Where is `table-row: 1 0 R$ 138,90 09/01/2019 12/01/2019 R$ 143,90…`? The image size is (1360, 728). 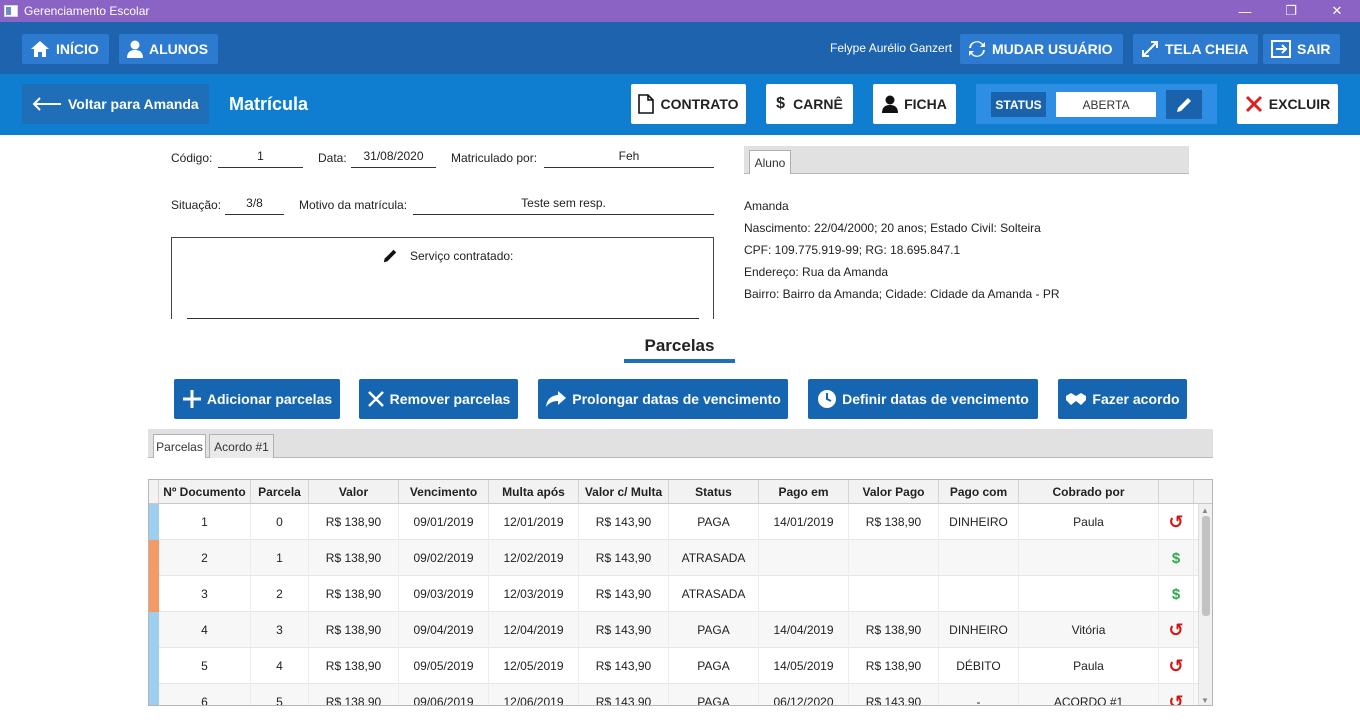
table-row: 1 0 R$ 138,90 09/01/2019 12/01/2019 R$ 143,90… is located at coordinates (674, 522).